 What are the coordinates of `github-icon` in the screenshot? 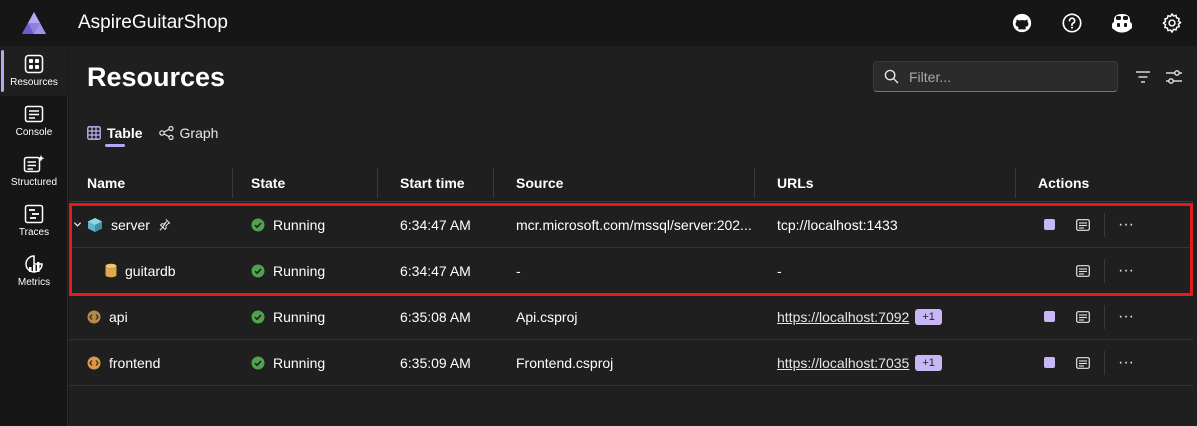 It's located at (1022, 23).